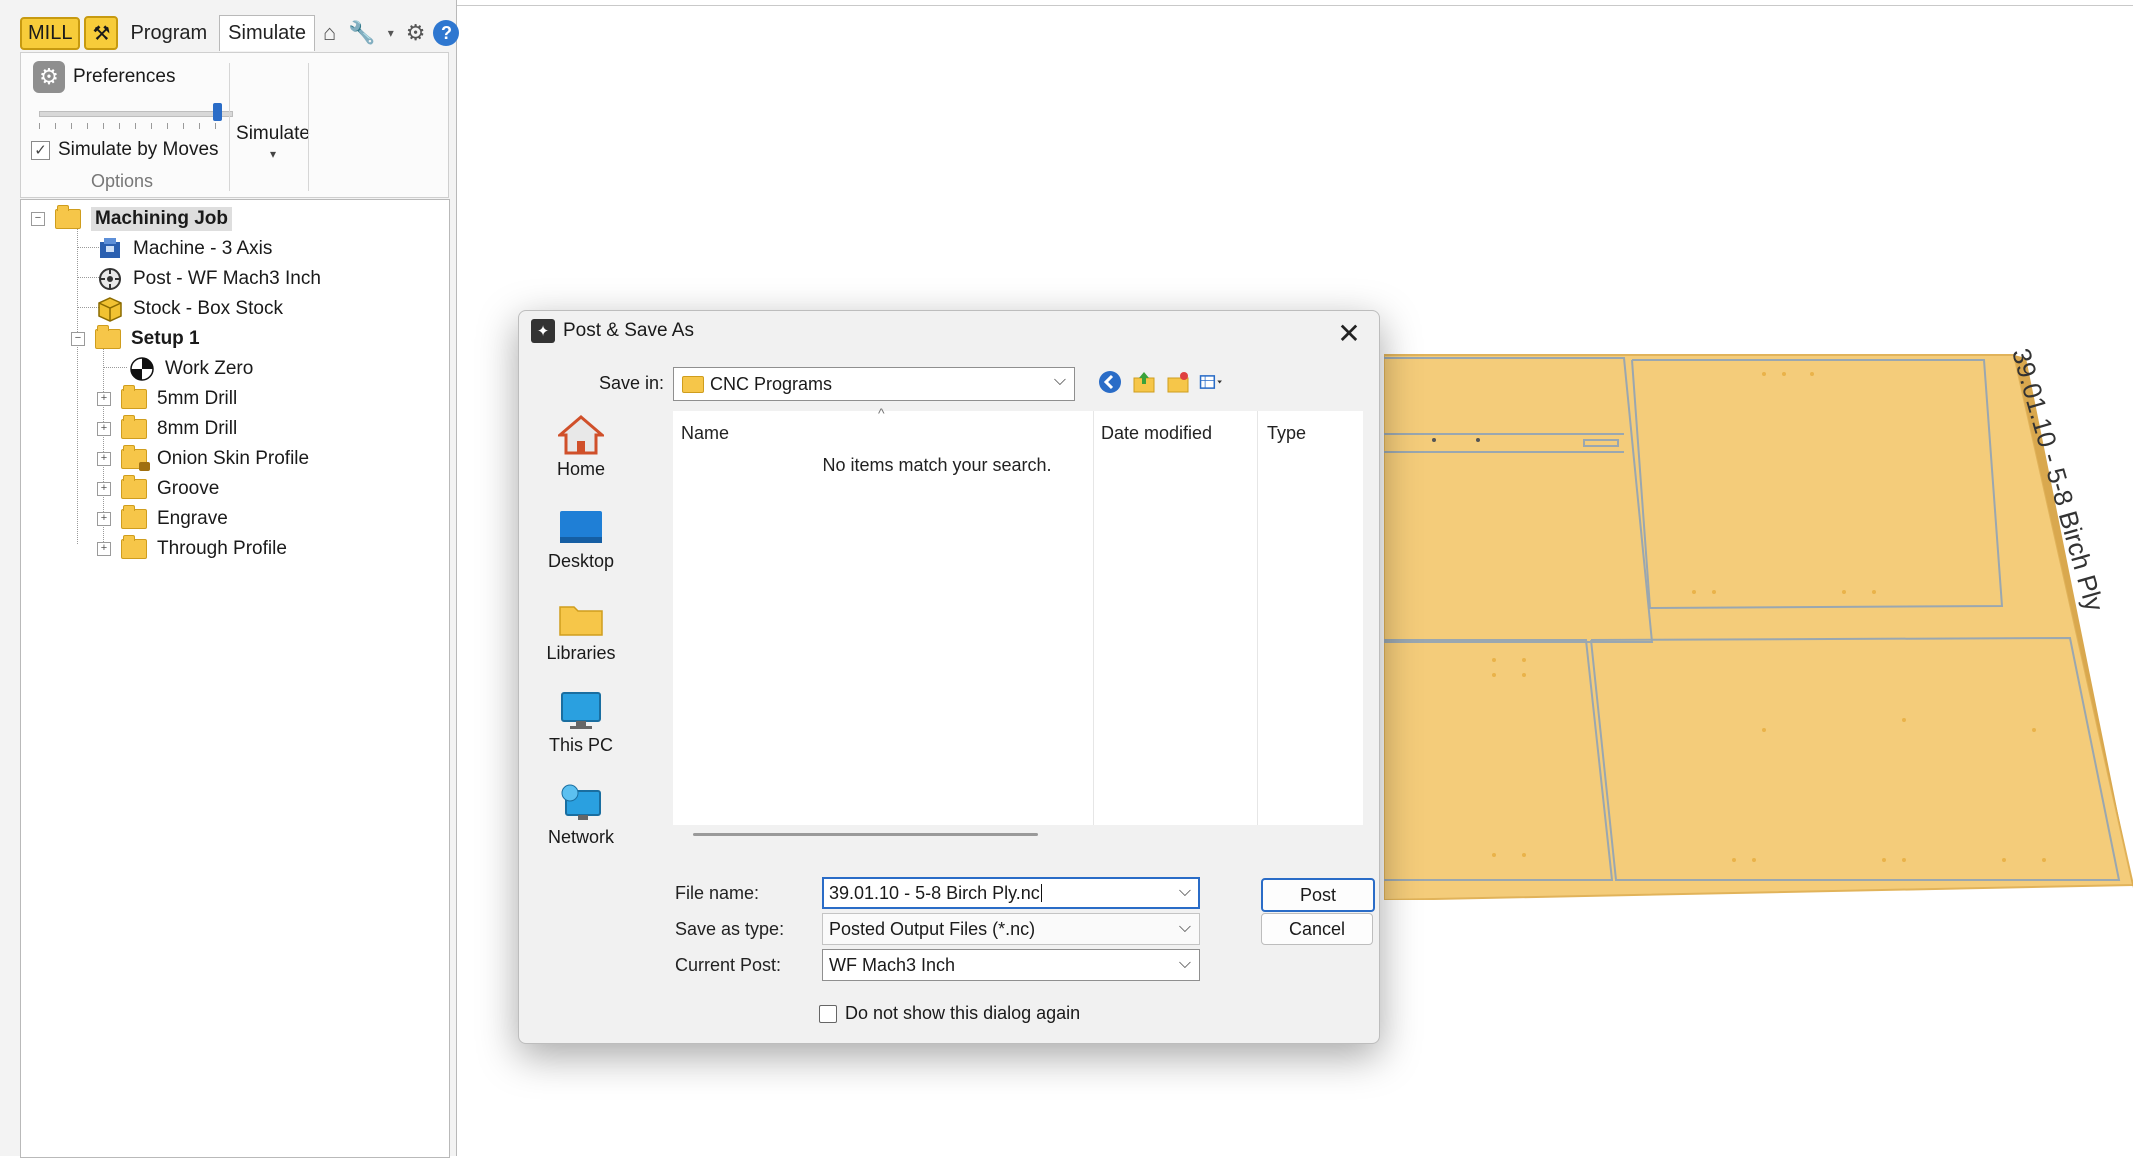  What do you see at coordinates (1144, 382) in the screenshot?
I see `up-folder-icon` at bounding box center [1144, 382].